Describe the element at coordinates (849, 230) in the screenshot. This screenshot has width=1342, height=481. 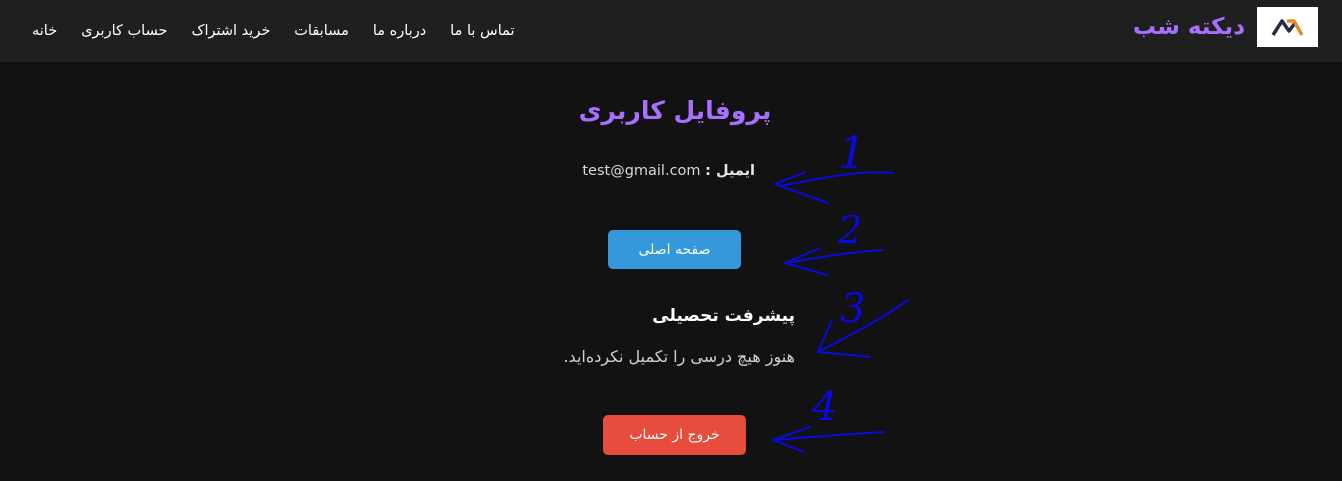
I see `annotation-number-2: 2` at that location.